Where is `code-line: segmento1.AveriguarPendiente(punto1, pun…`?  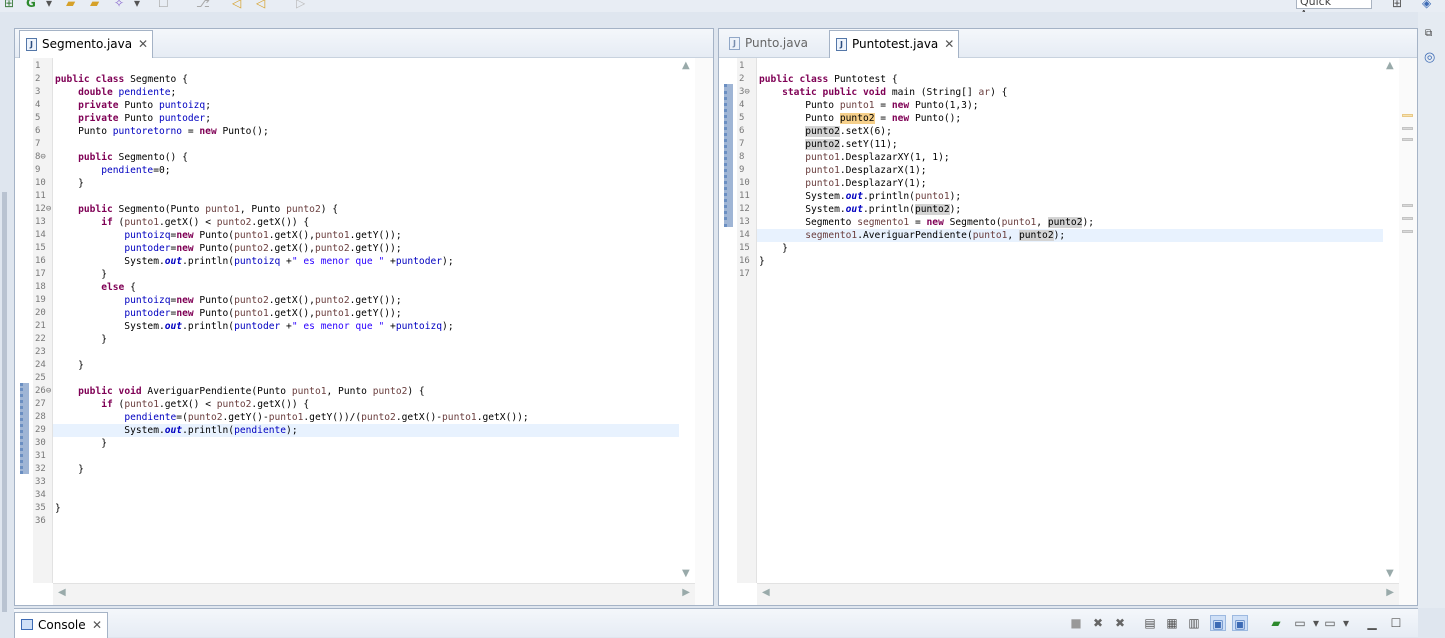
code-line: segmento1.AveriguarPendiente(punto1, pun… is located at coordinates (1070, 235).